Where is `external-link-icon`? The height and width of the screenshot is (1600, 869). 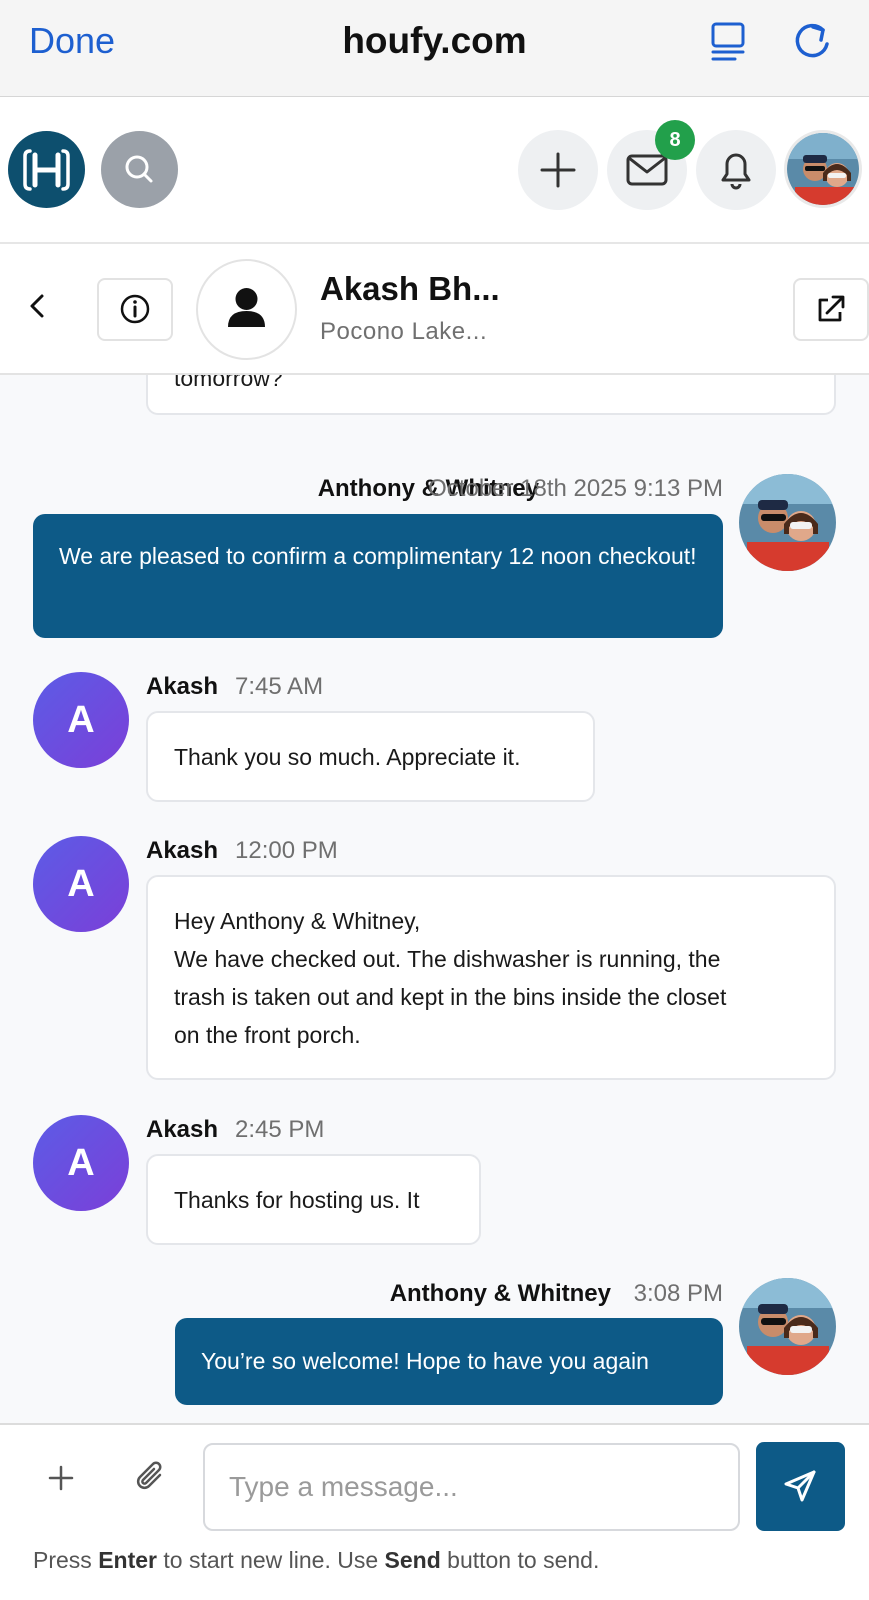 external-link-icon is located at coordinates (831, 308).